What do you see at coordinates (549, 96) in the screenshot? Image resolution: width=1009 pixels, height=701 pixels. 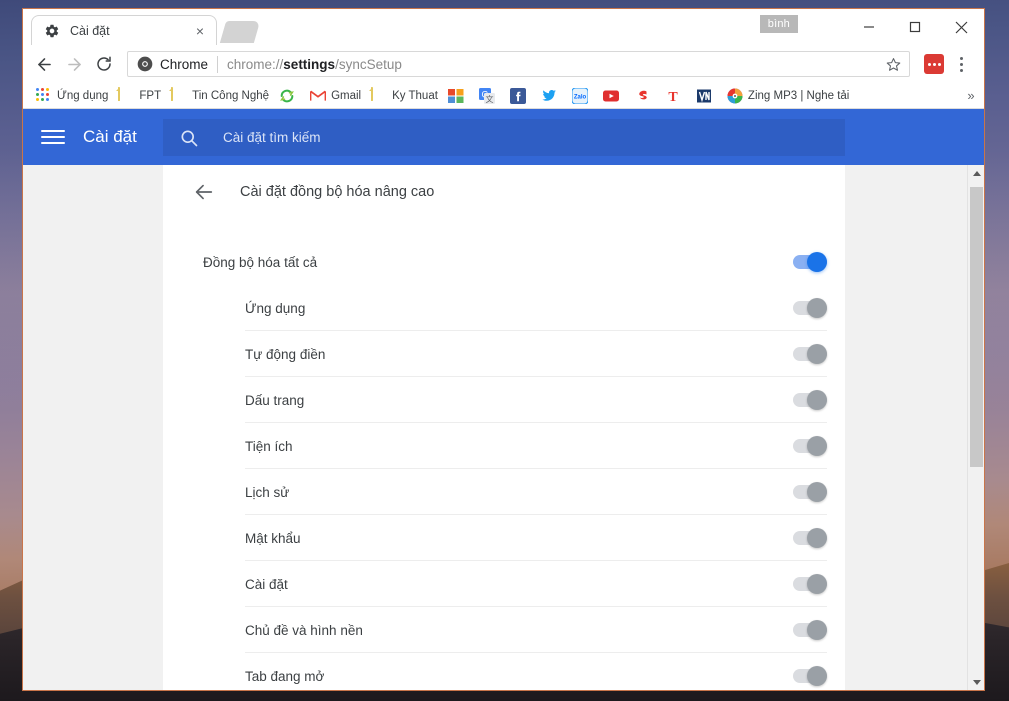 I see `twitter-icon` at bounding box center [549, 96].